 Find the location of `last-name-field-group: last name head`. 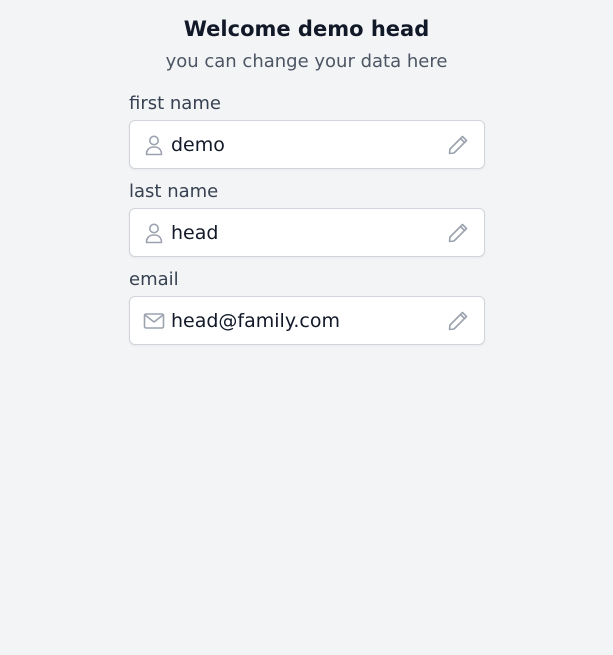

last-name-field-group: last name head is located at coordinates (307, 218).